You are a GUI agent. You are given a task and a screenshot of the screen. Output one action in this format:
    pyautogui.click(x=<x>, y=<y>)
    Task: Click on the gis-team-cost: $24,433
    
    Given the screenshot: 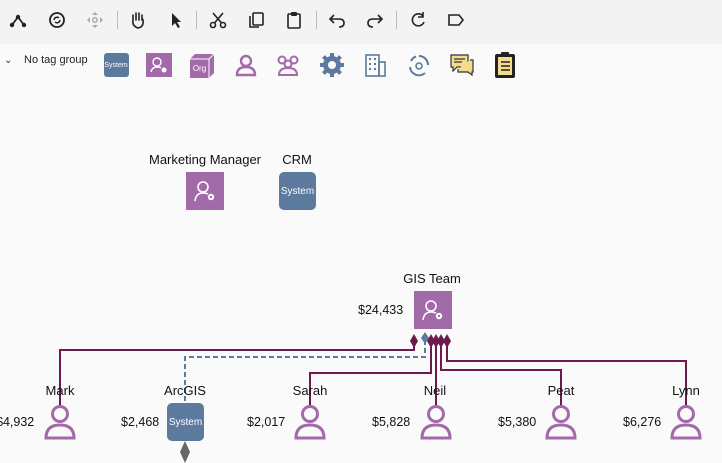 What is the action you would take?
    pyautogui.click(x=381, y=310)
    